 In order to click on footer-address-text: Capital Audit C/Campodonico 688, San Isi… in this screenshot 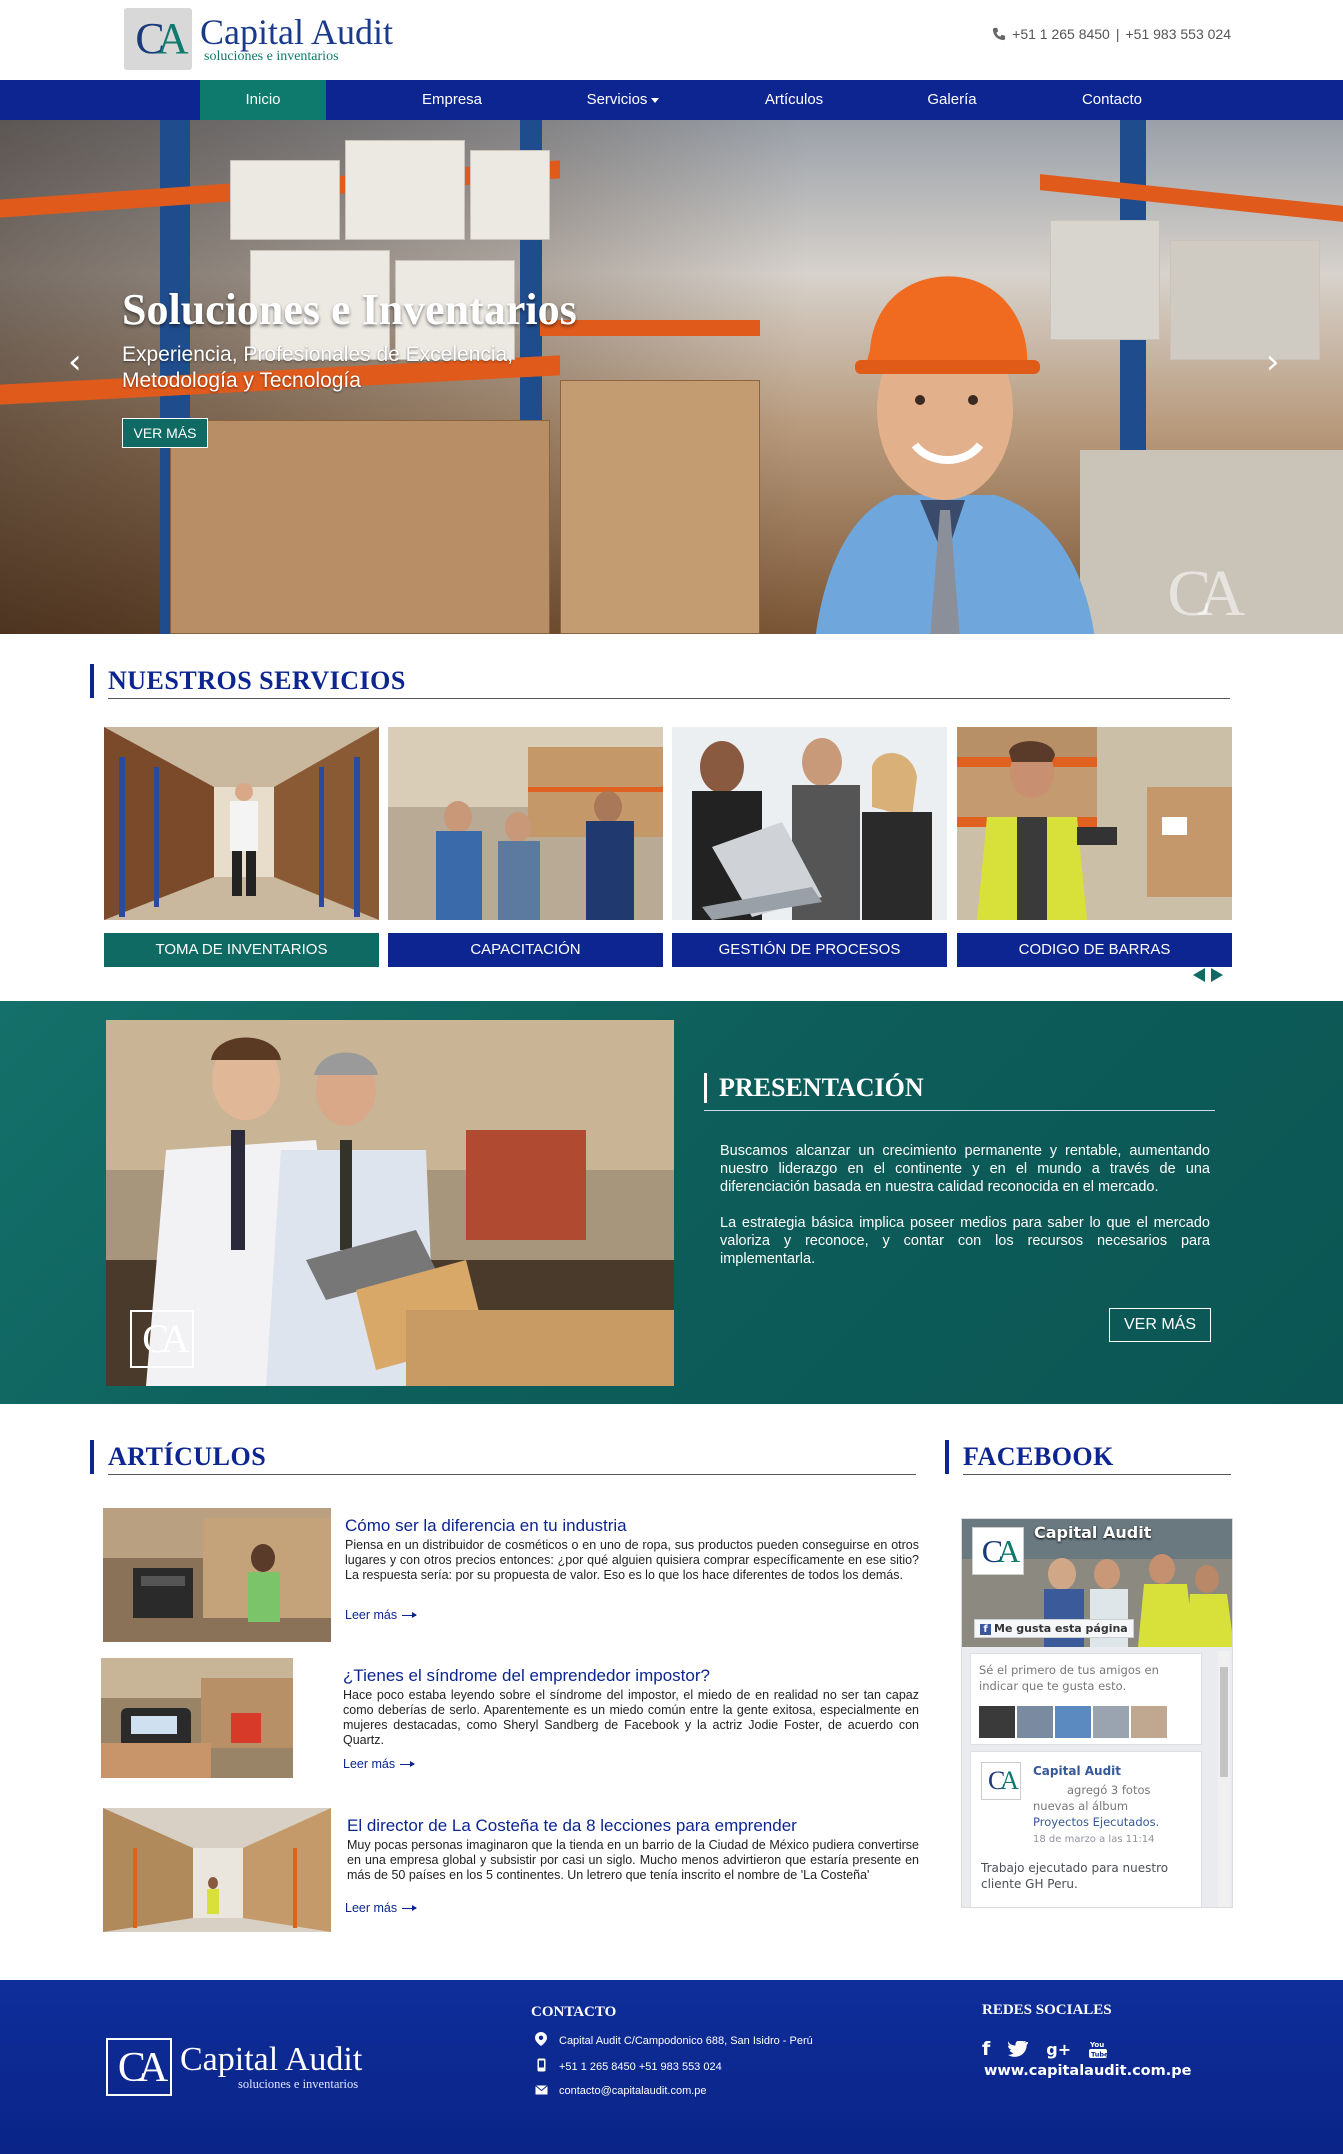, I will do `click(686, 2040)`.